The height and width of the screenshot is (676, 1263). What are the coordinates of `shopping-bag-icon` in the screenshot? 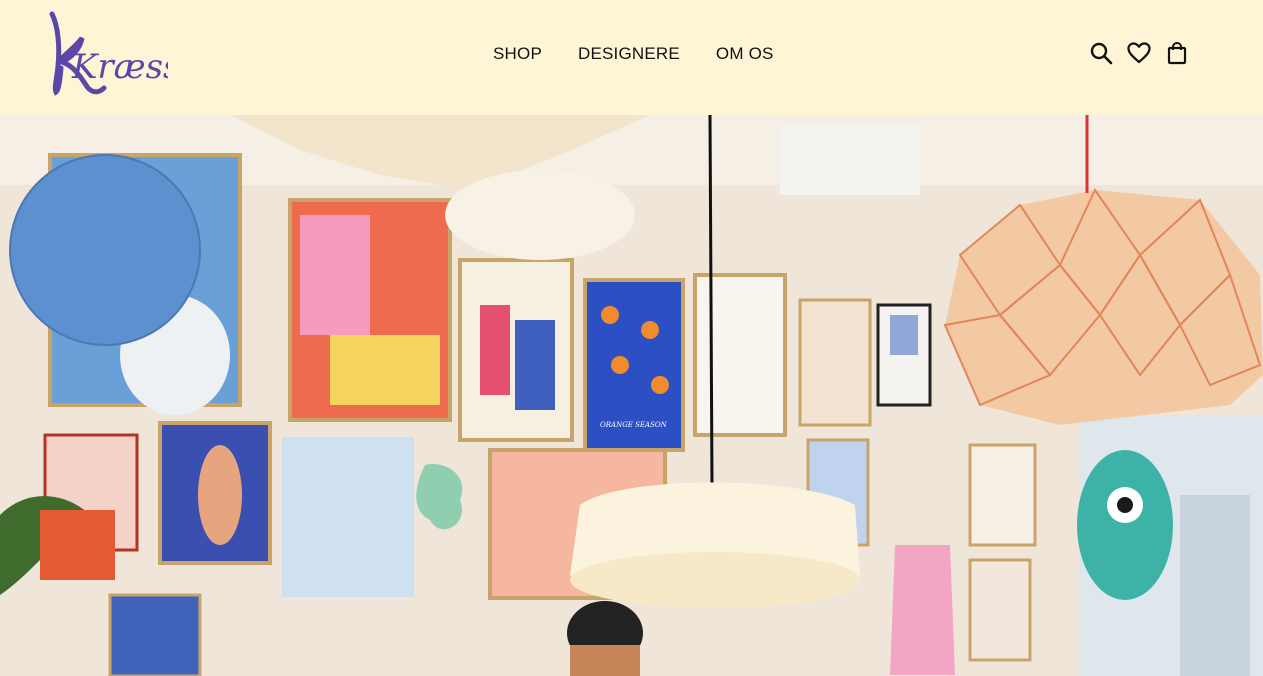 It's located at (1177, 53).